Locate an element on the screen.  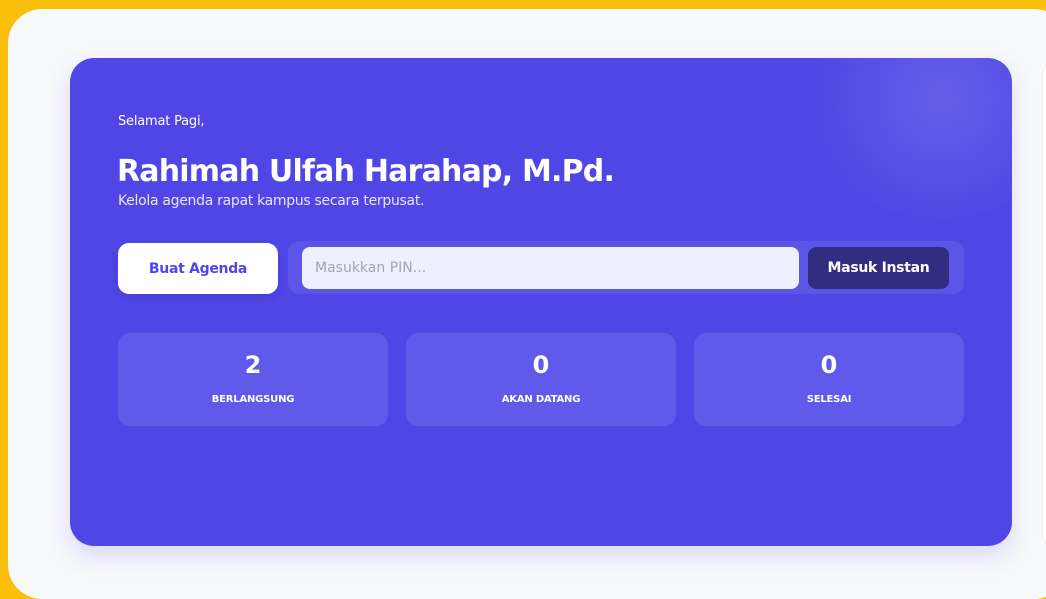
stat-label-berlangsung: BERLANGSUNG is located at coordinates (253, 399).